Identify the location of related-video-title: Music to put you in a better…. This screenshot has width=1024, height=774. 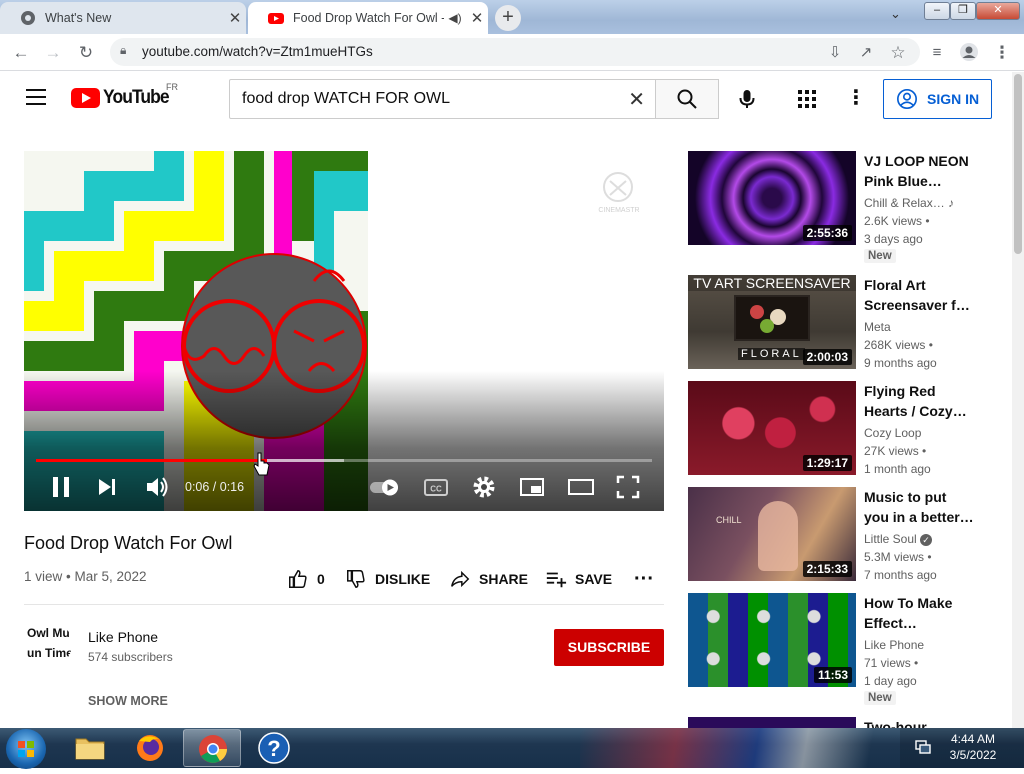
(919, 507).